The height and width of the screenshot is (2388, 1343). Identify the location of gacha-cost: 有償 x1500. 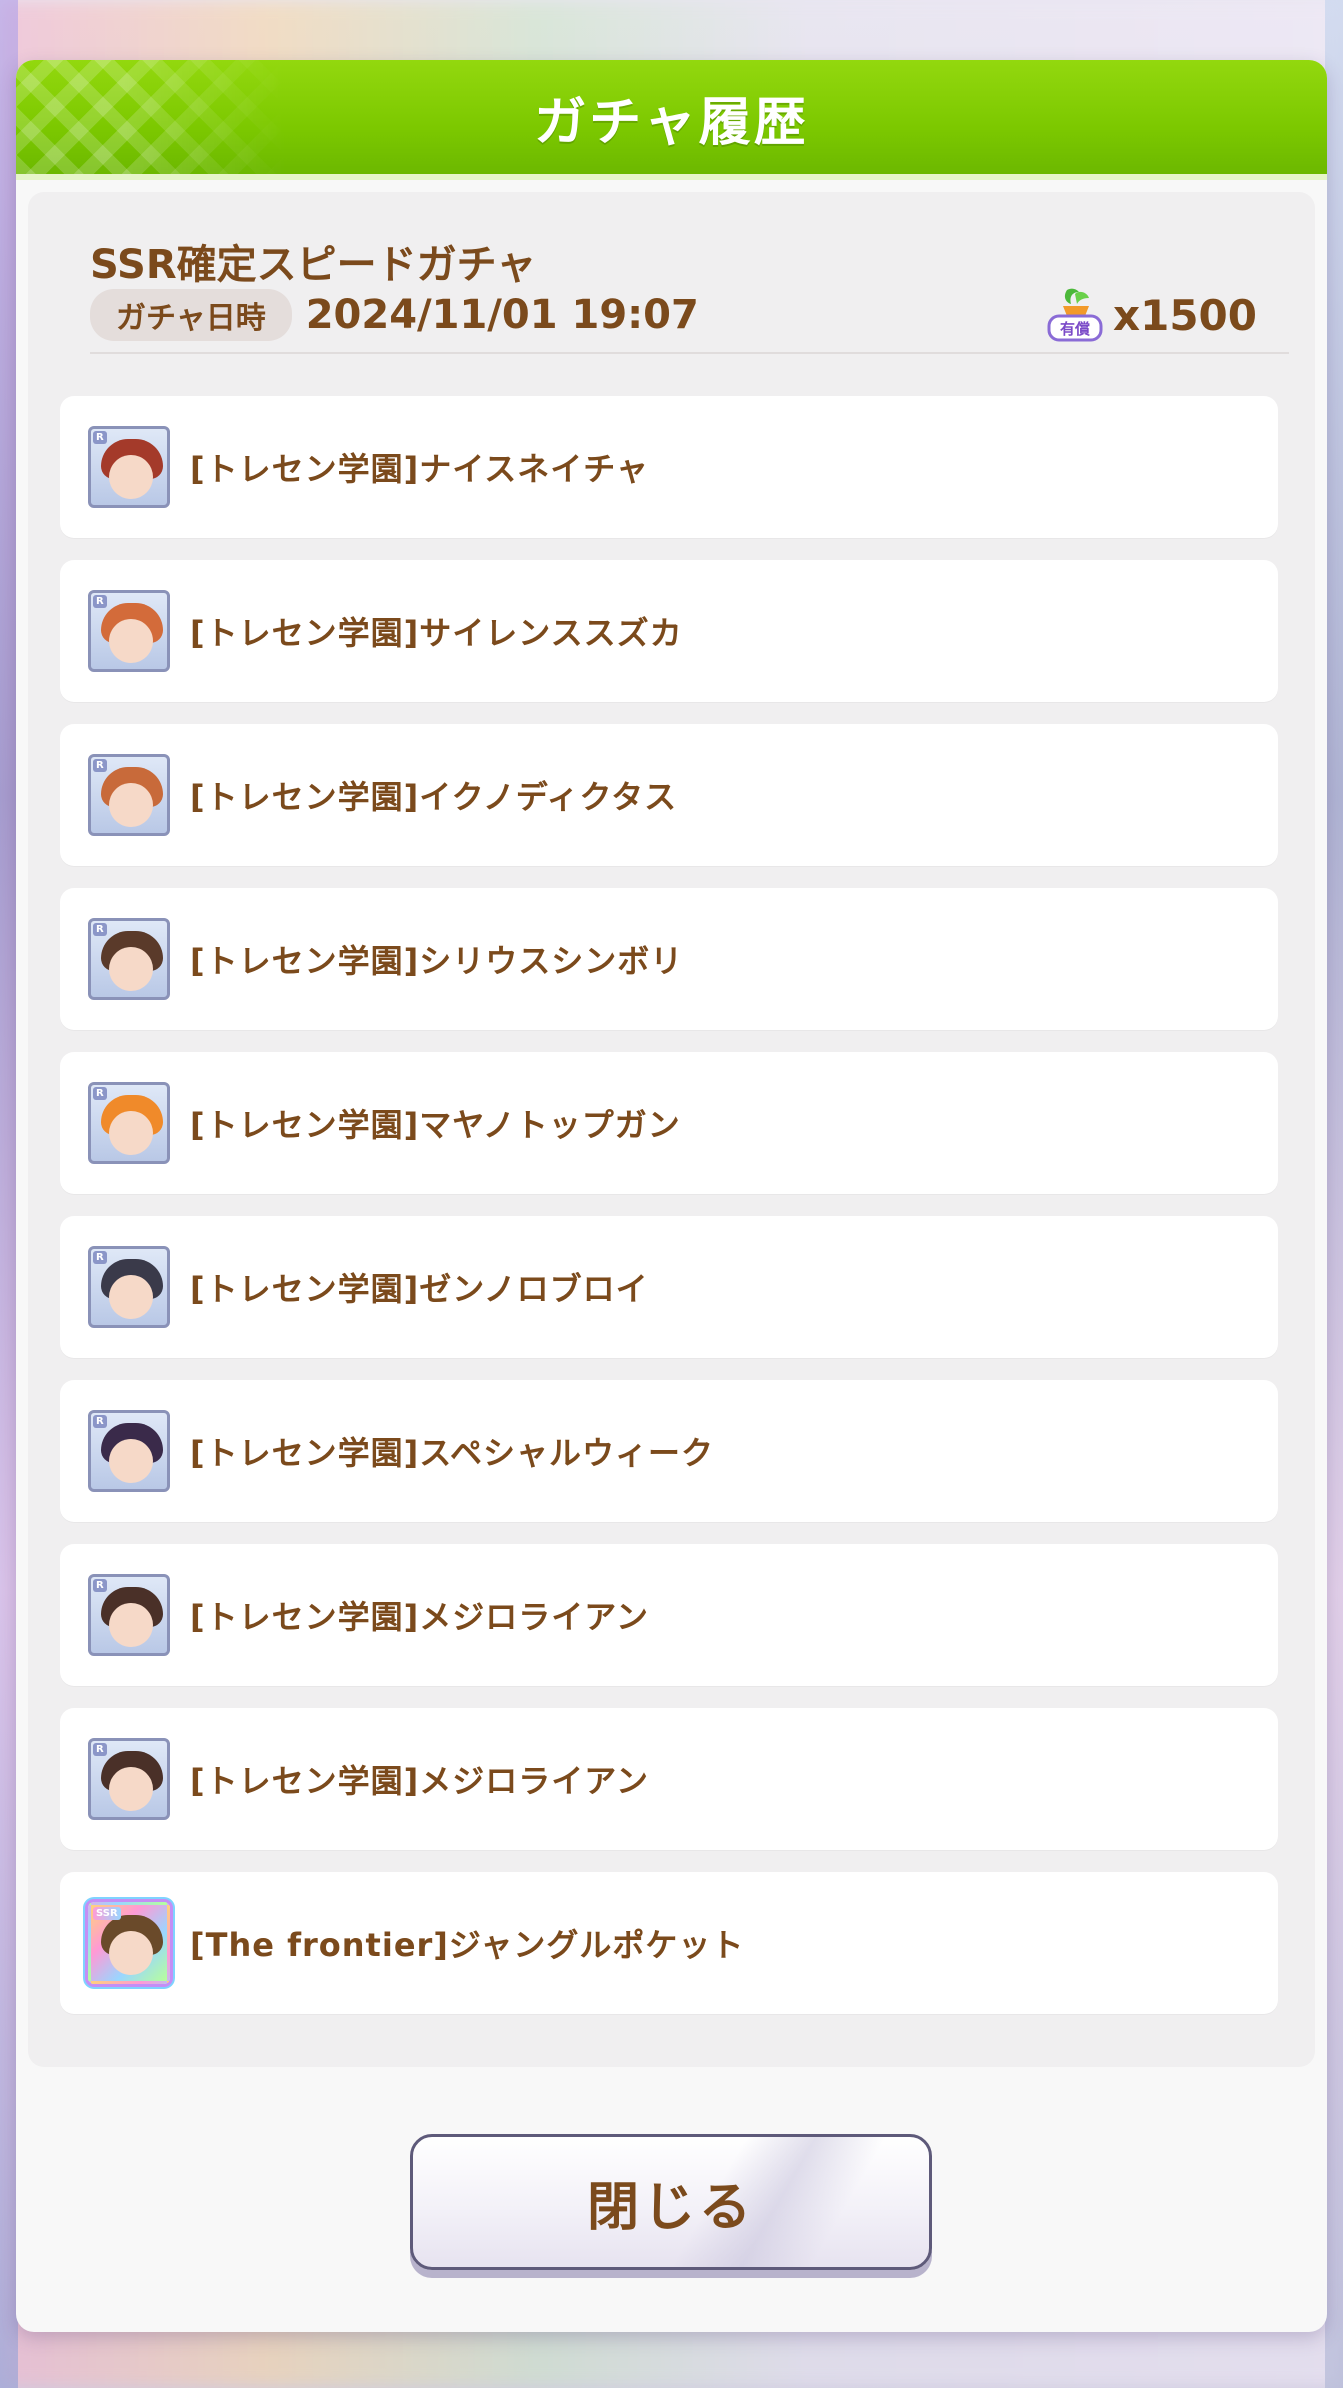
(1151, 315).